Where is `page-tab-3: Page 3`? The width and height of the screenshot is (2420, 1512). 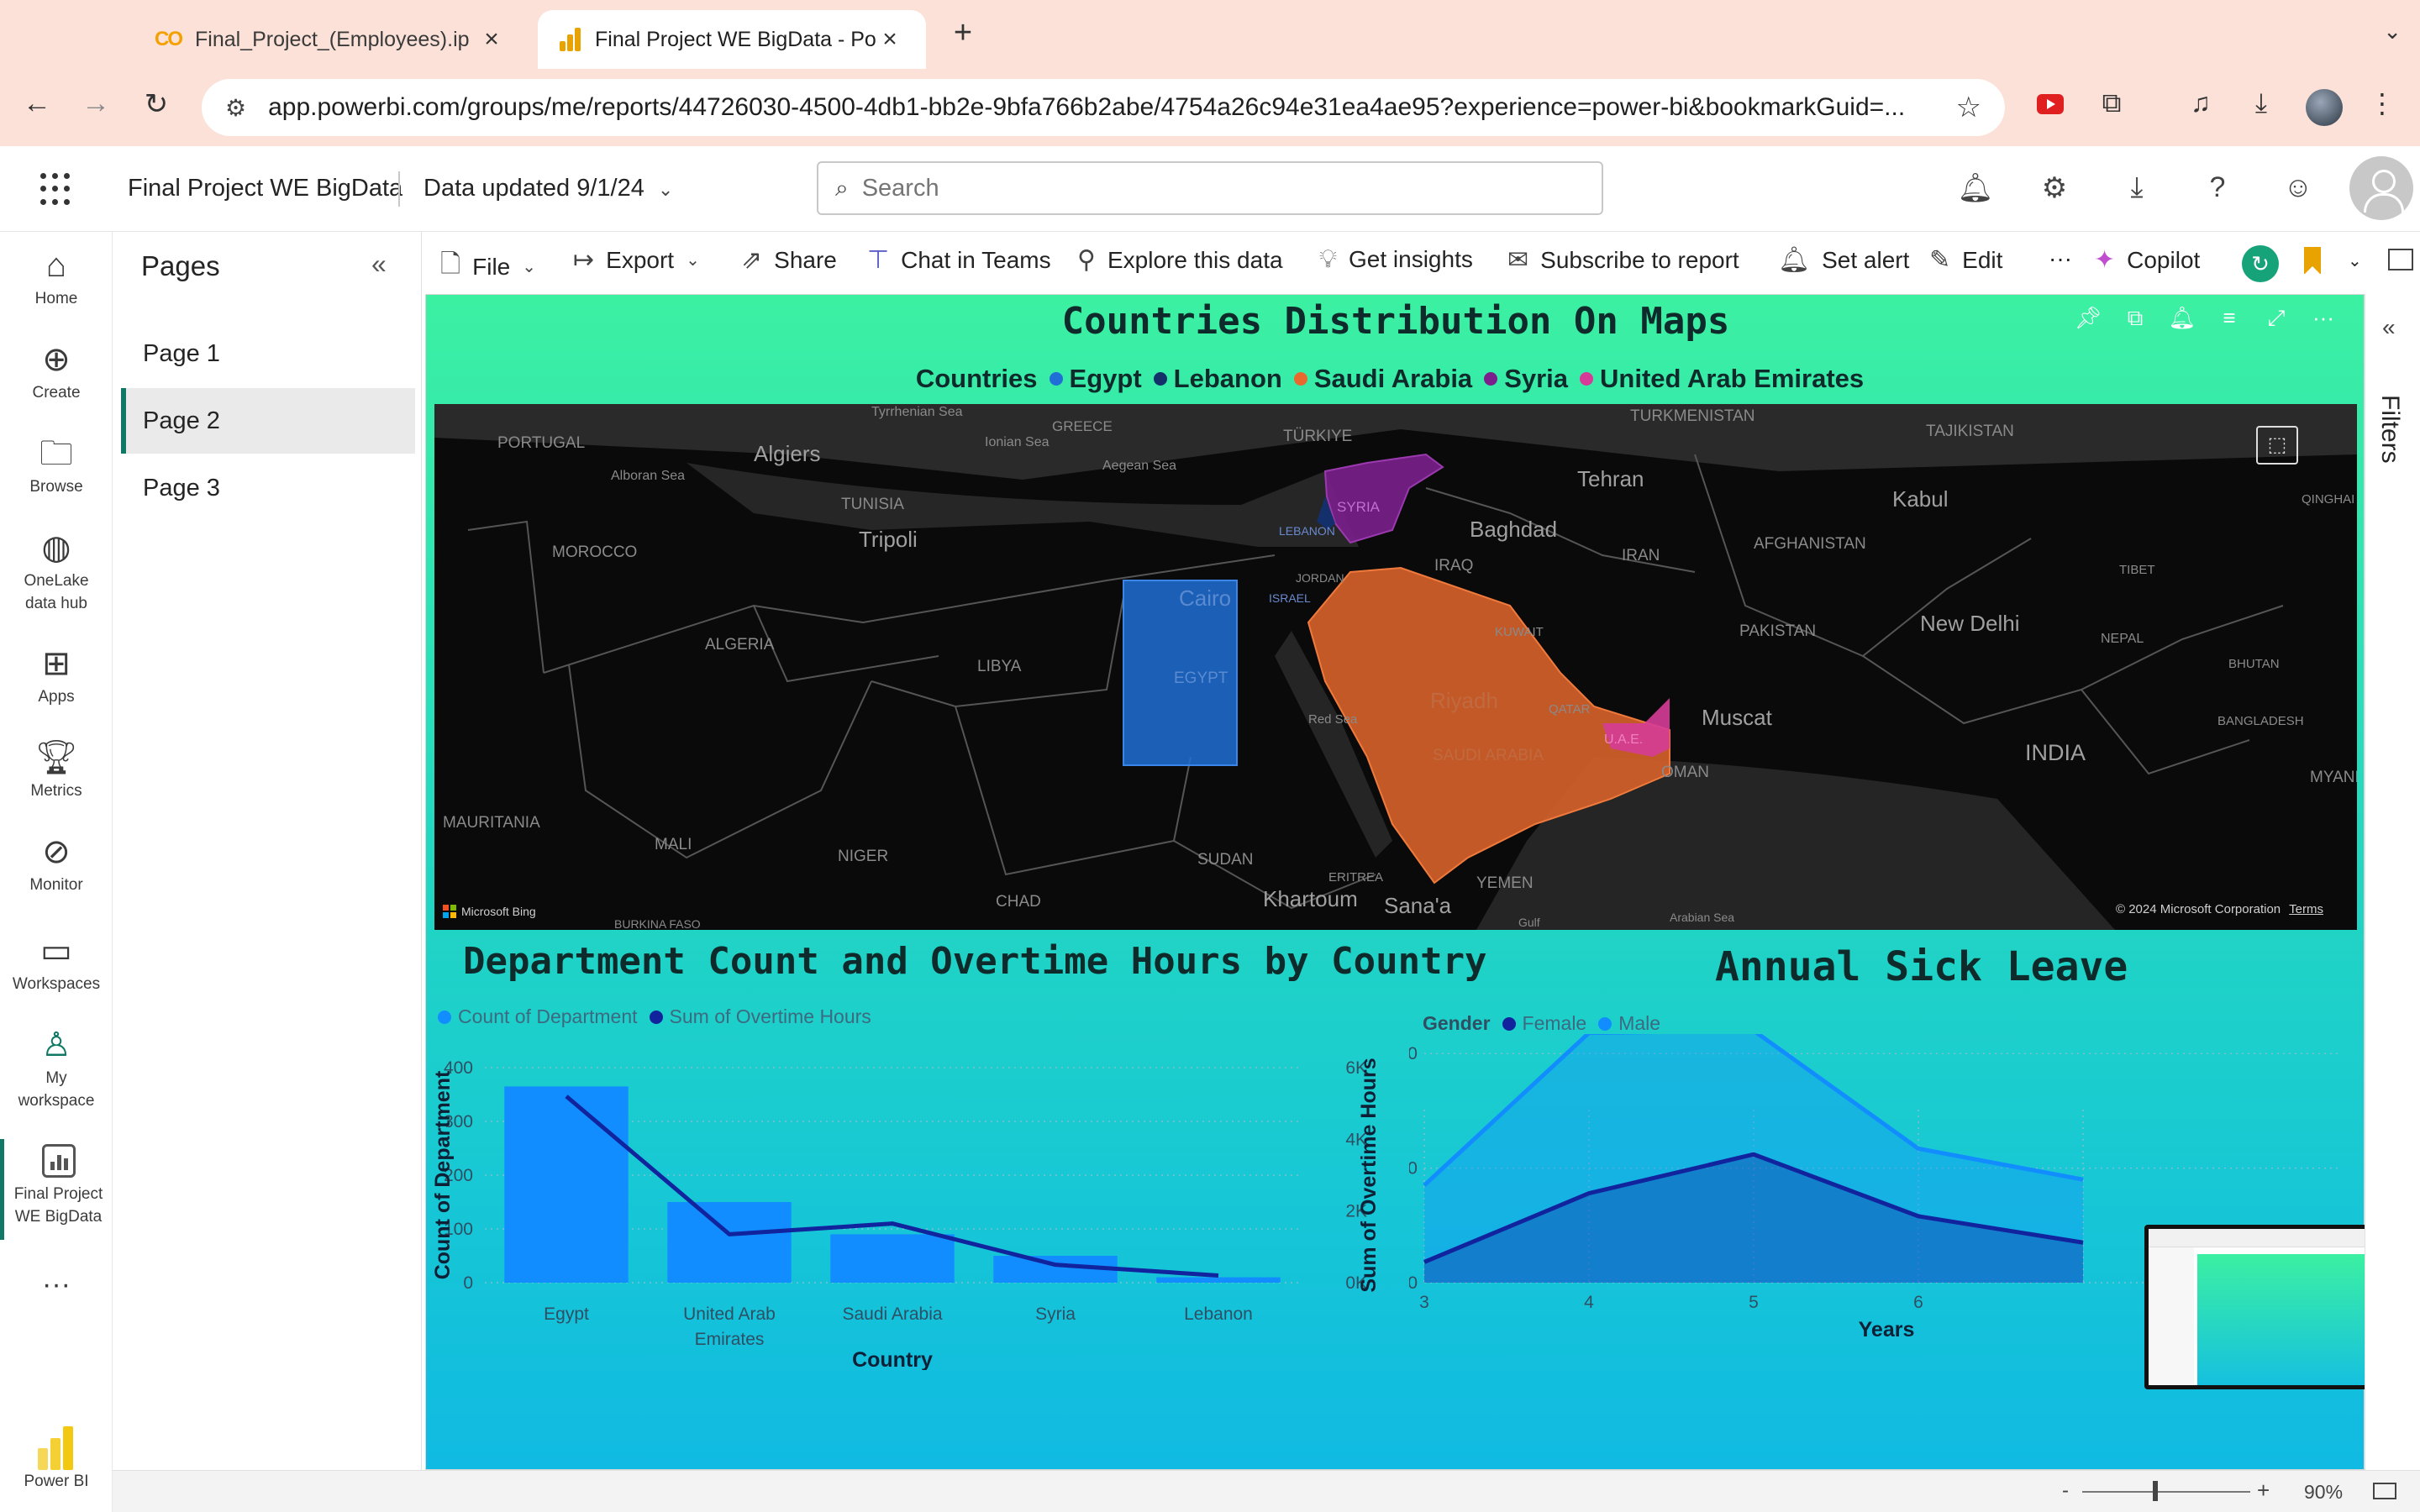 page-tab-3: Page 3 is located at coordinates (268, 488).